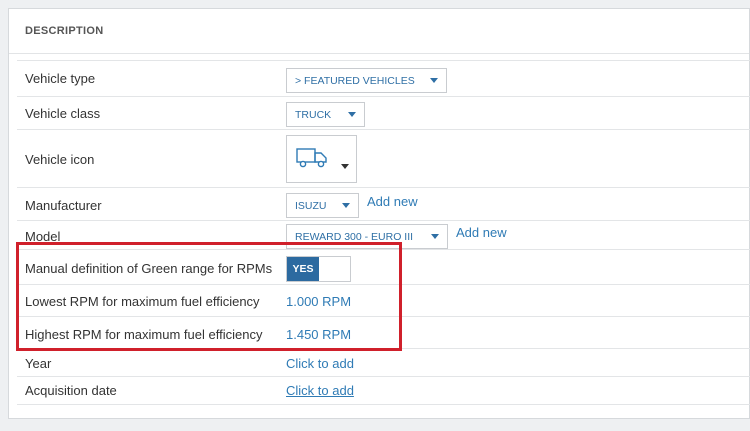  I want to click on panel-title: DESCRIPTION, so click(379, 31).